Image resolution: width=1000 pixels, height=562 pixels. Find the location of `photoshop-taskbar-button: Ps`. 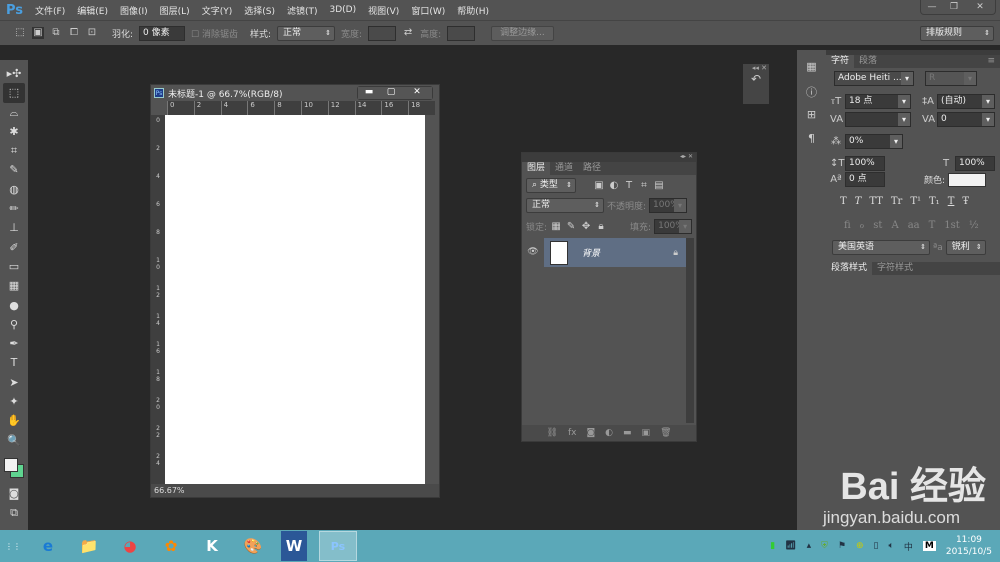

photoshop-taskbar-button: Ps is located at coordinates (338, 546).